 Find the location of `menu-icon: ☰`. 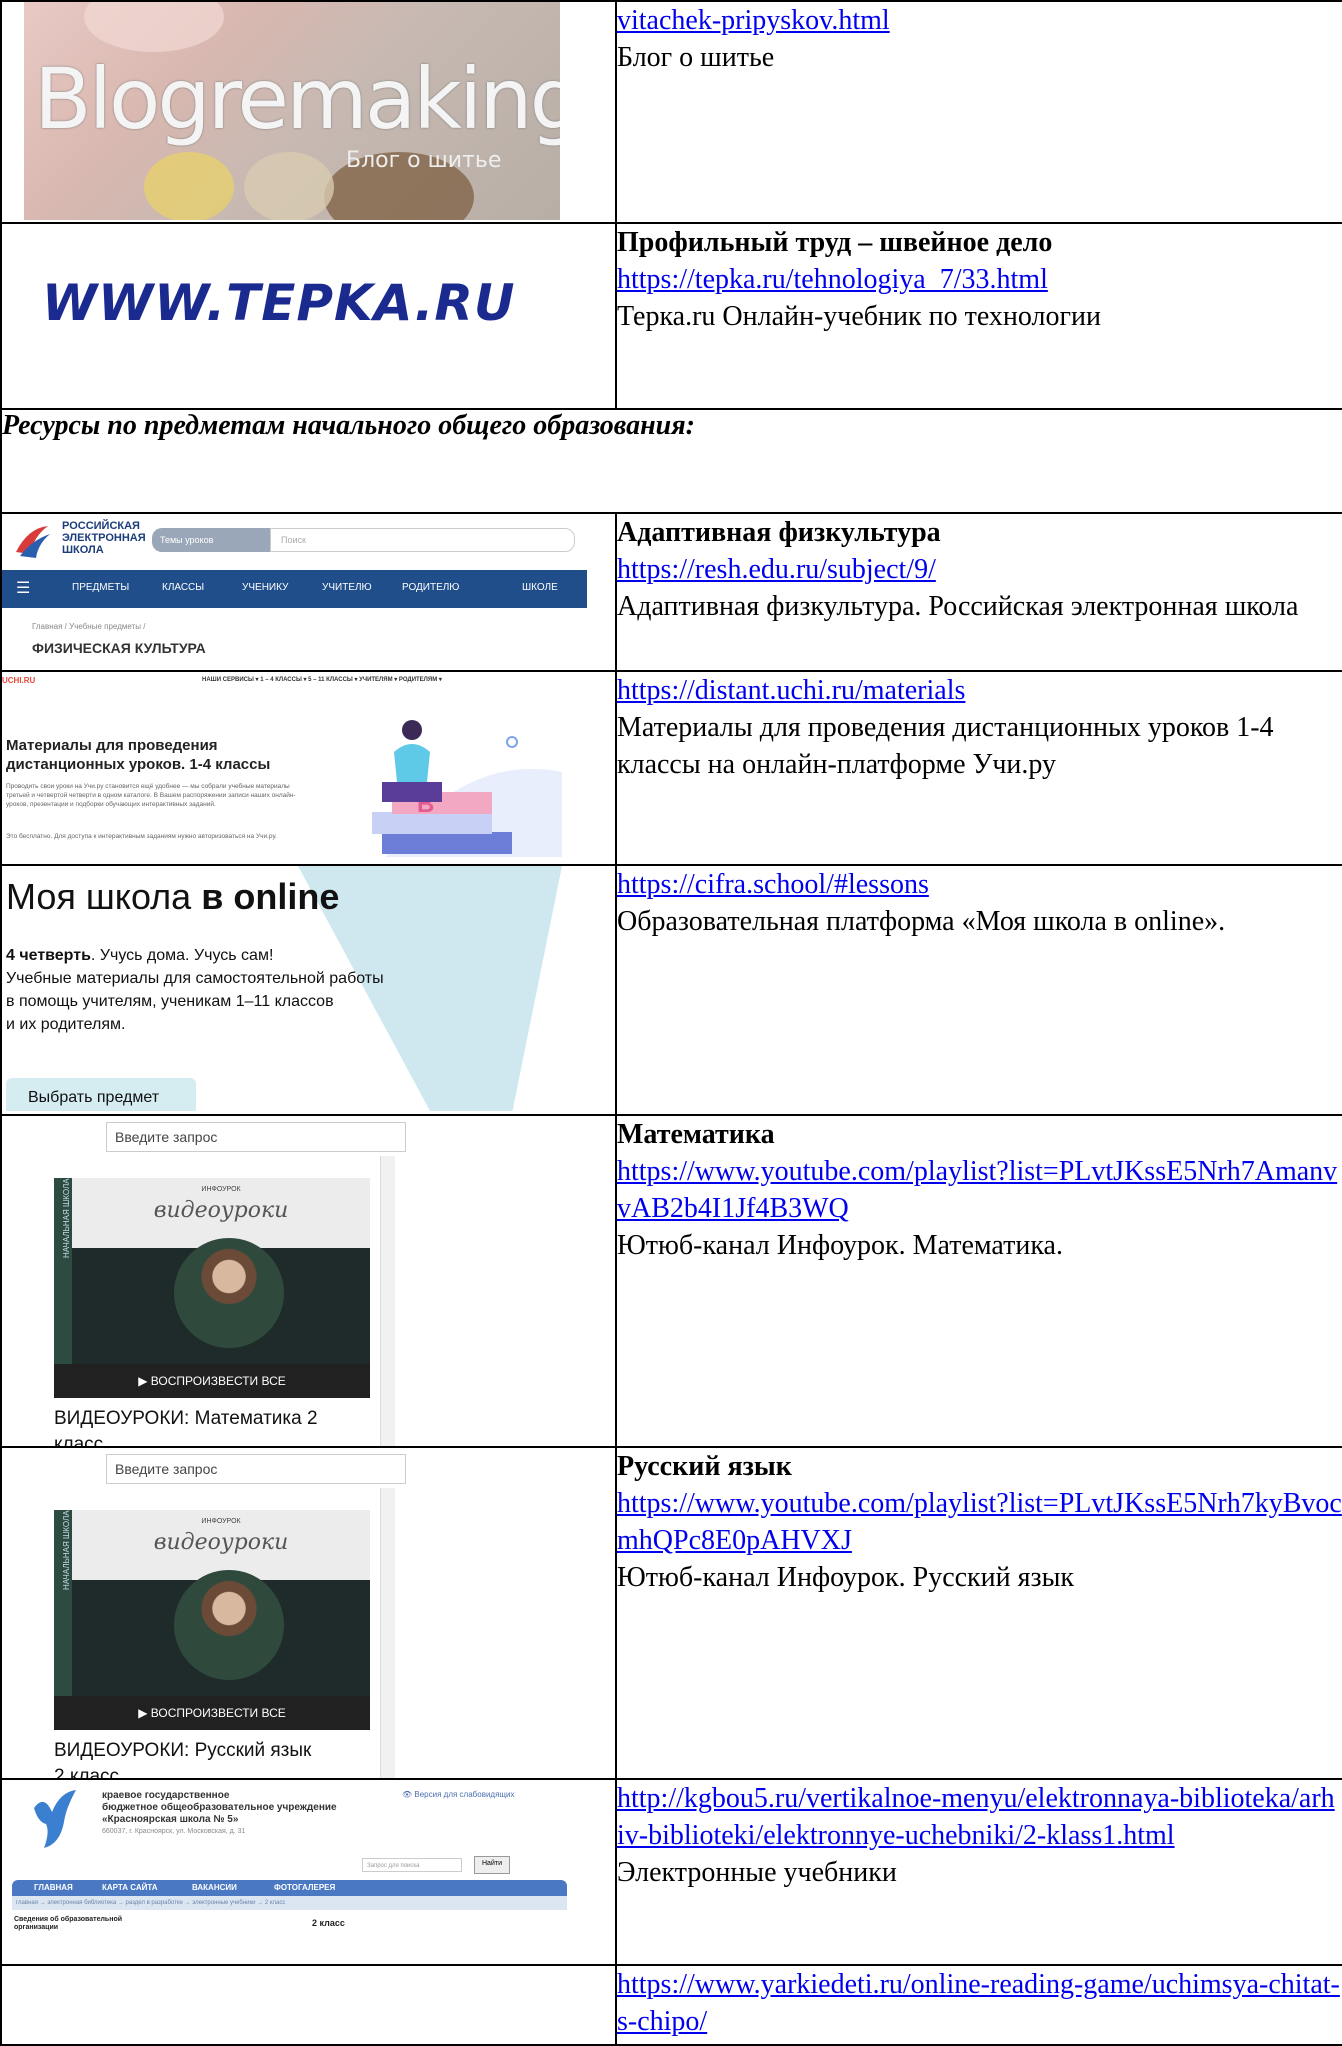

menu-icon: ☰ is located at coordinates (23, 588).